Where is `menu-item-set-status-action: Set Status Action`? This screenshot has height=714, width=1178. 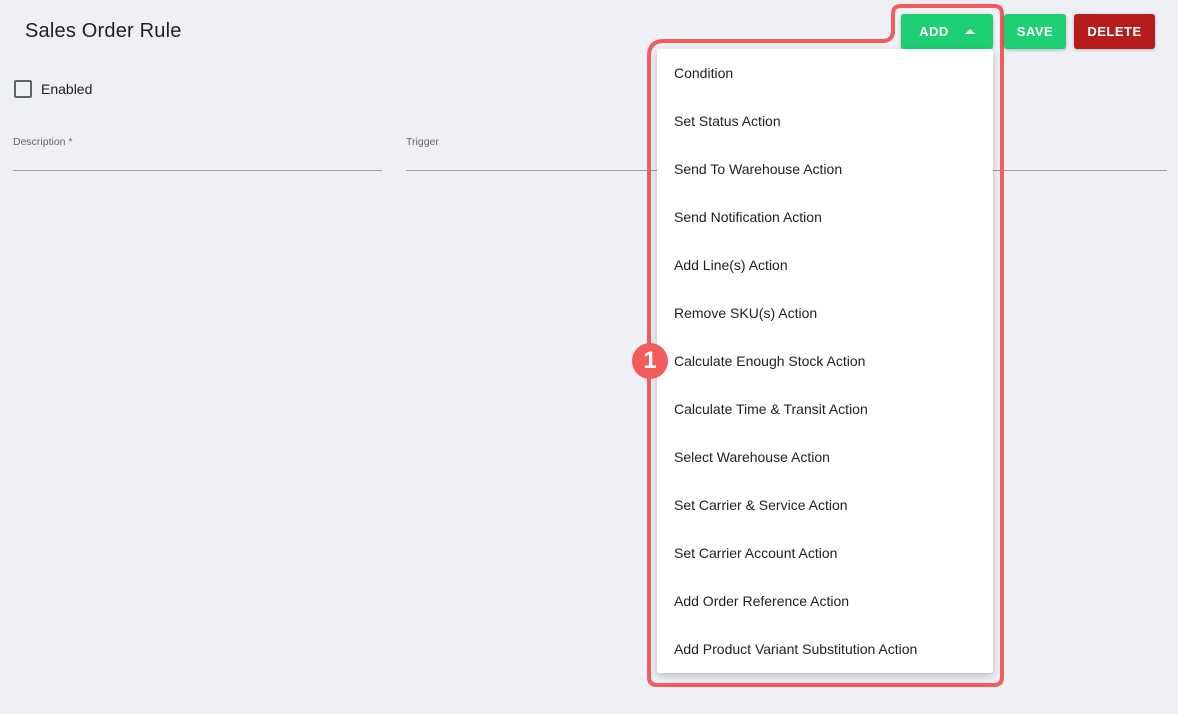
menu-item-set-status-action: Set Status Action is located at coordinates (825, 121).